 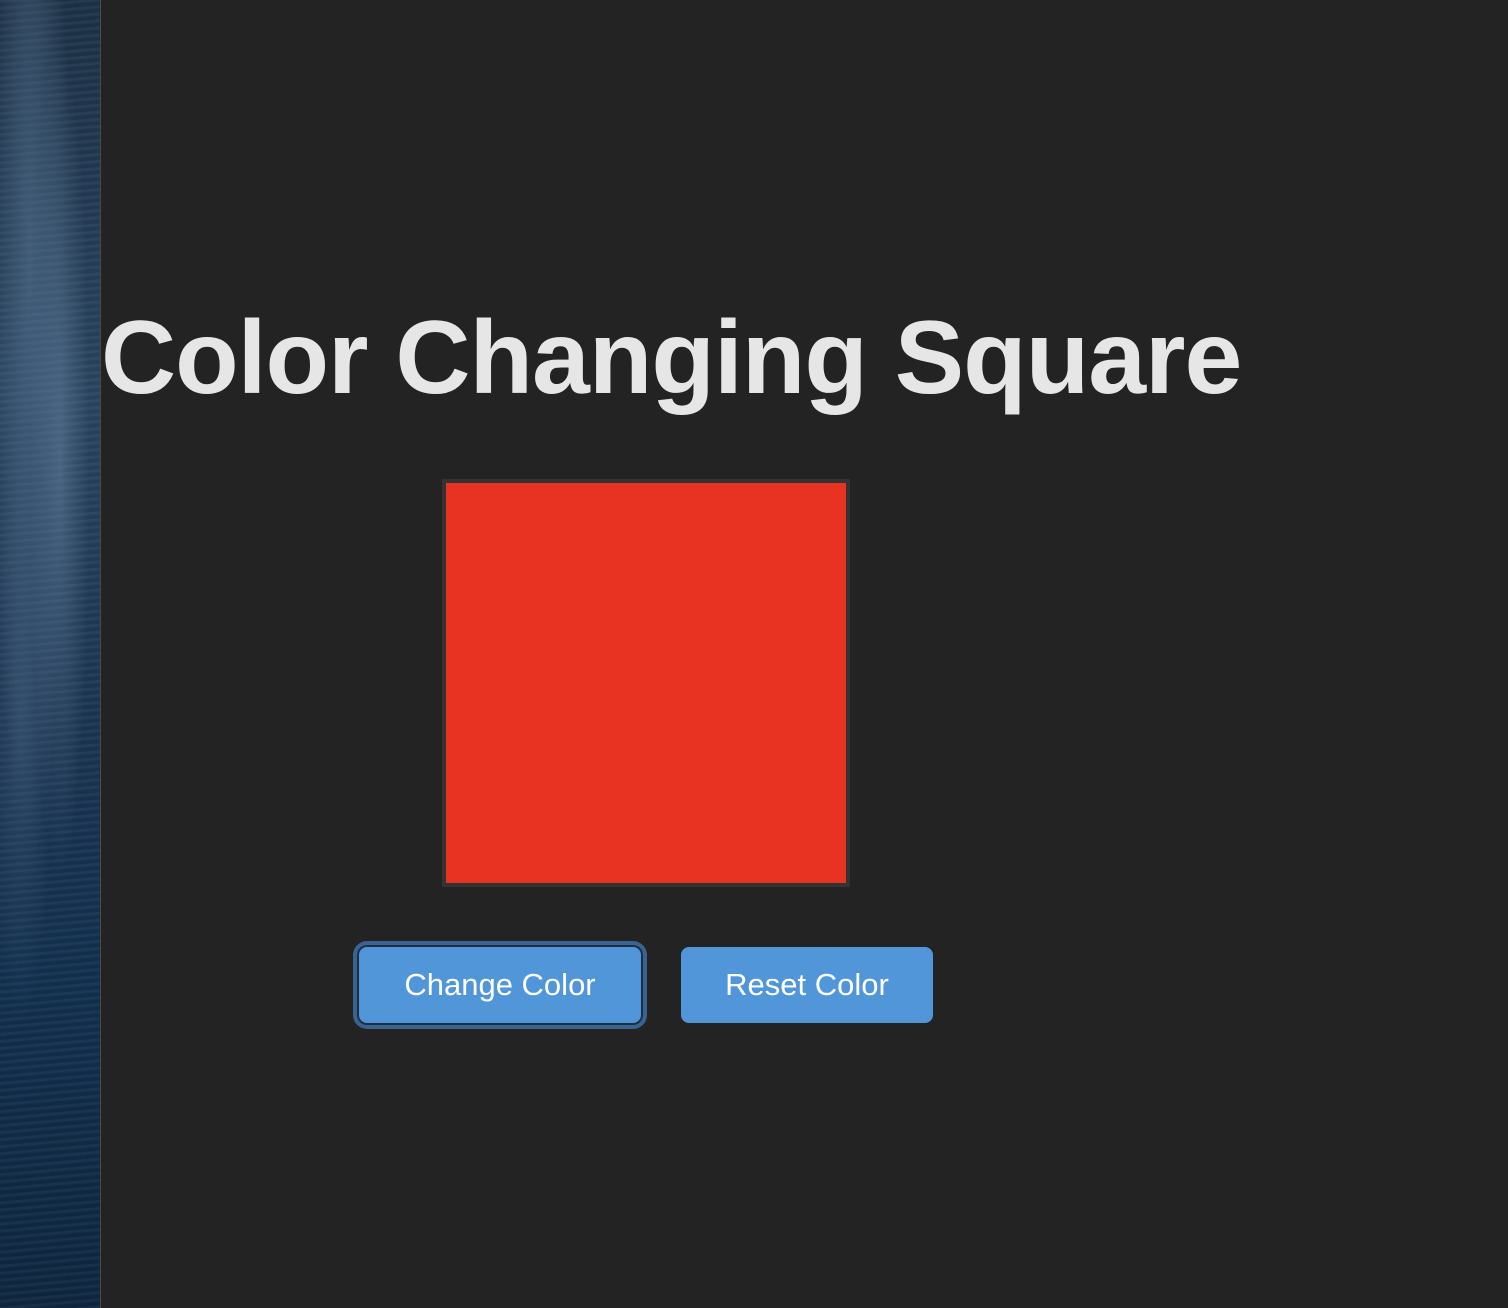 I want to click on color-square, so click(x=646, y=683).